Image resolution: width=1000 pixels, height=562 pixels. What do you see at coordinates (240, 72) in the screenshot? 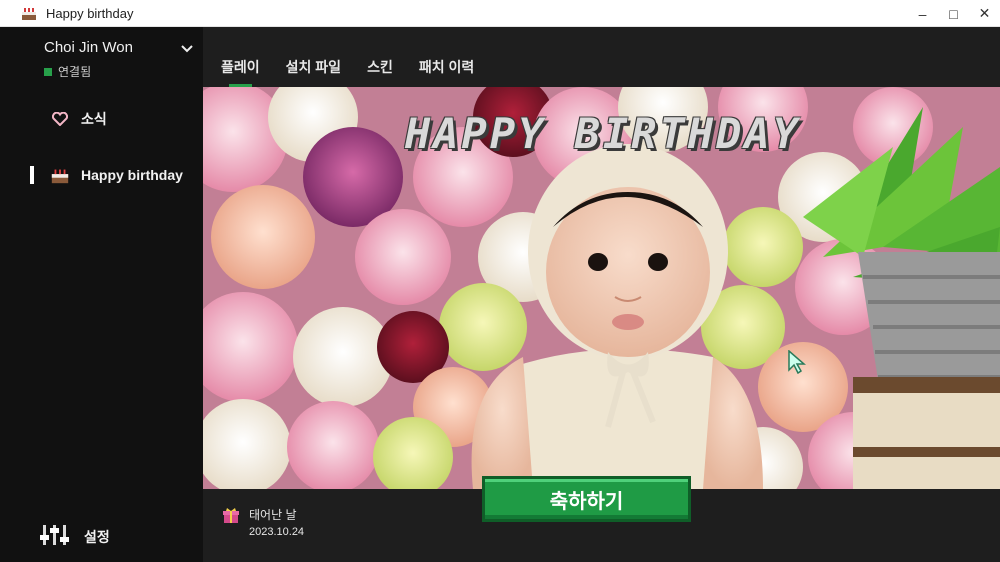
I see `tab-play: 플레이` at bounding box center [240, 72].